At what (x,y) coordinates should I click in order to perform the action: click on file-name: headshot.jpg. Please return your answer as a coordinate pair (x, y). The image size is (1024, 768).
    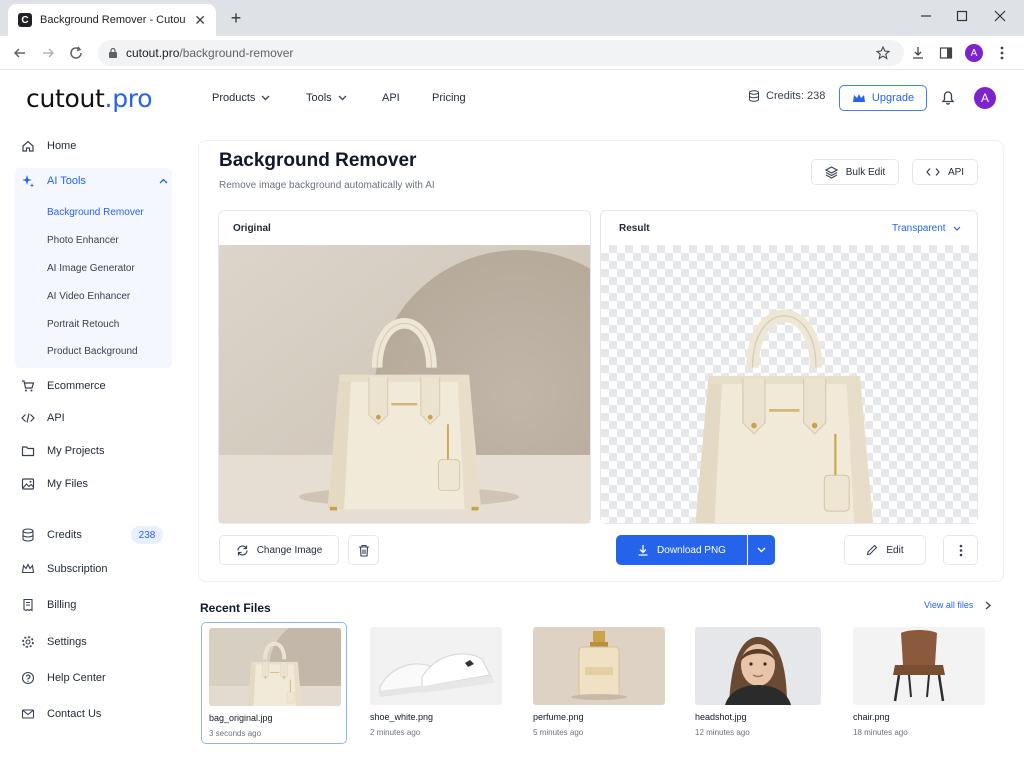
    Looking at the image, I should click on (721, 717).